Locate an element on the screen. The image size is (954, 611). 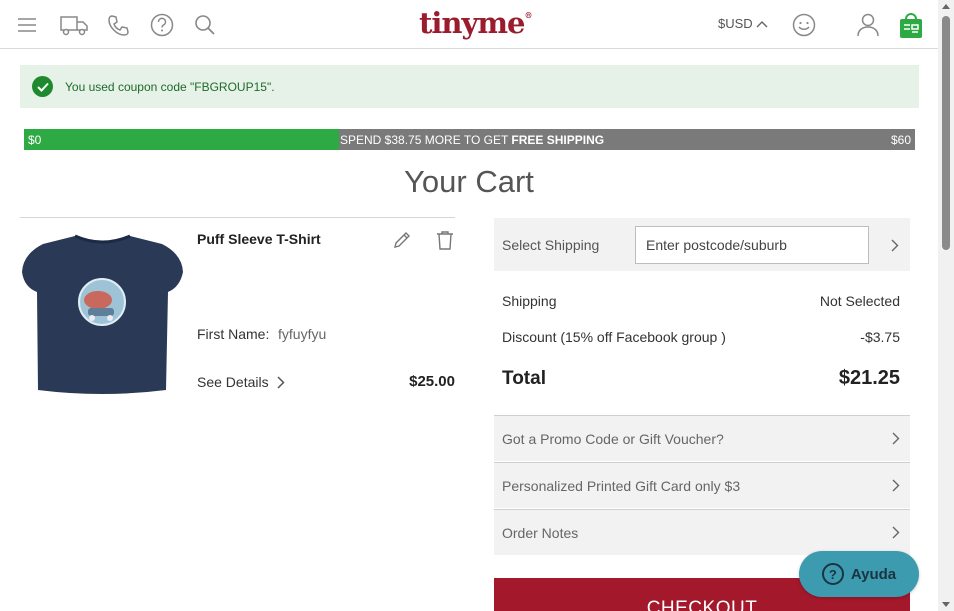
help-chat-button: ? Ayuda is located at coordinates (859, 574).